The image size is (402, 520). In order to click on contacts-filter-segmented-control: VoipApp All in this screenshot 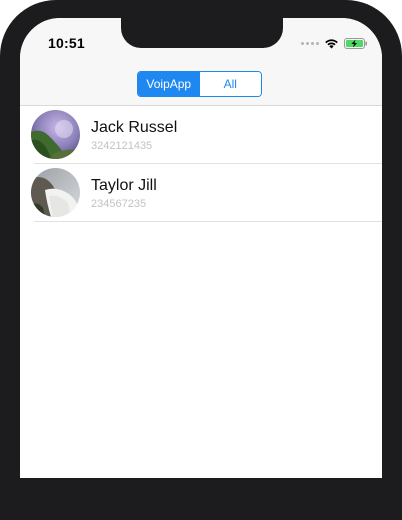, I will do `click(199, 84)`.